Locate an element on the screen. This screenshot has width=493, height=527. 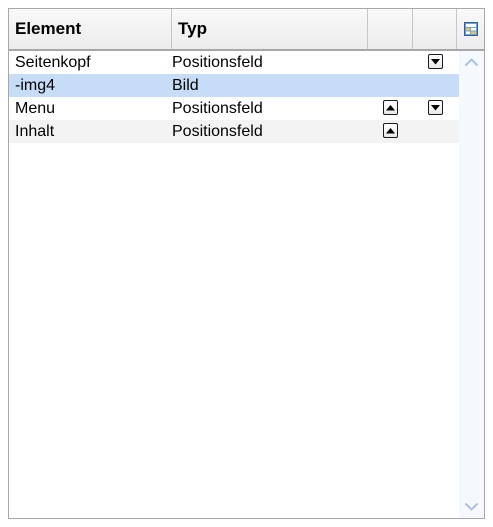
chevron-down-icon is located at coordinates (471, 506).